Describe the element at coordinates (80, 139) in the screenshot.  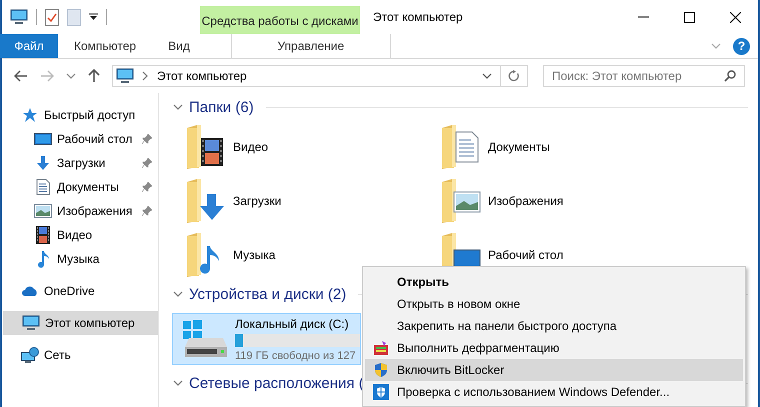
I see `sidebar-item: Рабочий стол` at that location.